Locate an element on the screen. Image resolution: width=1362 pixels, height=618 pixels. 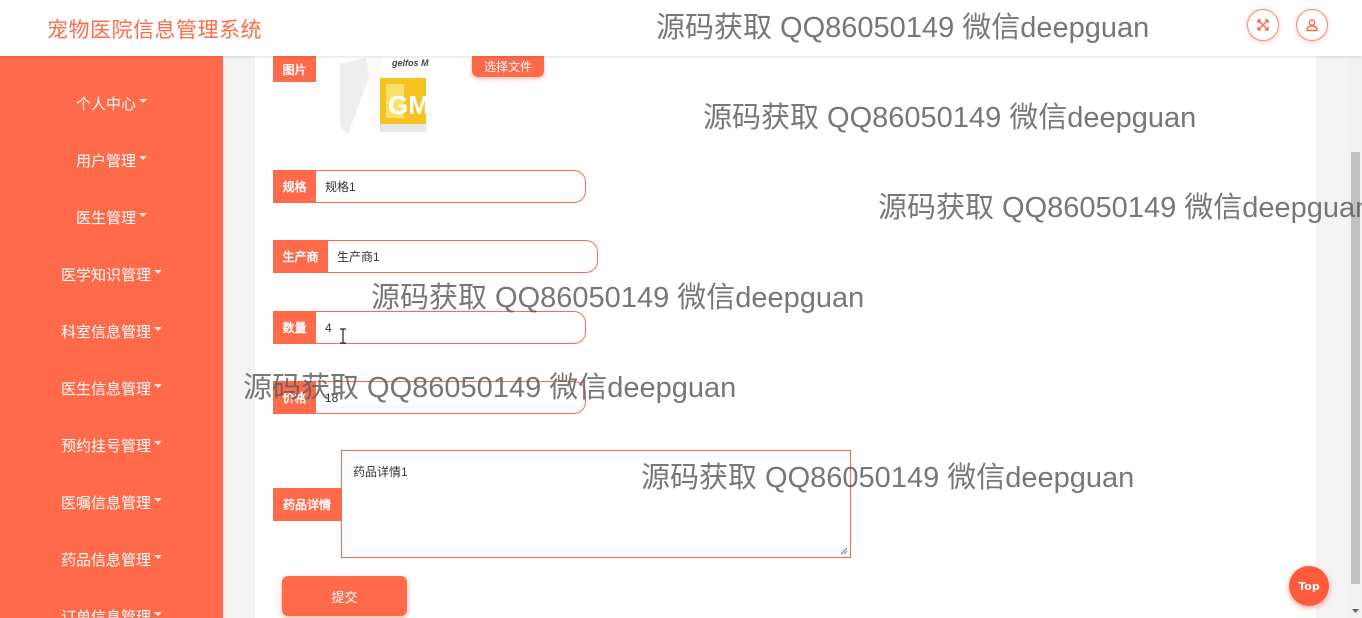
spec-input: 规格1 is located at coordinates (451, 186).